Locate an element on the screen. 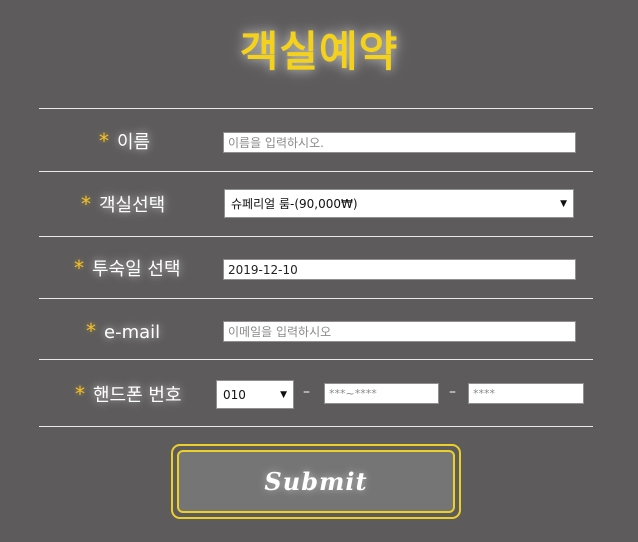  checkin-date-input is located at coordinates (399, 269).